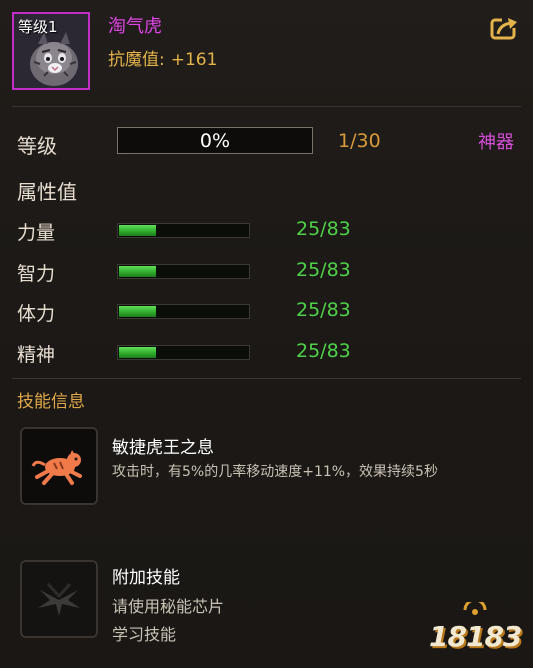 Image resolution: width=533 pixels, height=668 pixels. What do you see at coordinates (36, 355) in the screenshot?
I see `attr-name: 精神` at bounding box center [36, 355].